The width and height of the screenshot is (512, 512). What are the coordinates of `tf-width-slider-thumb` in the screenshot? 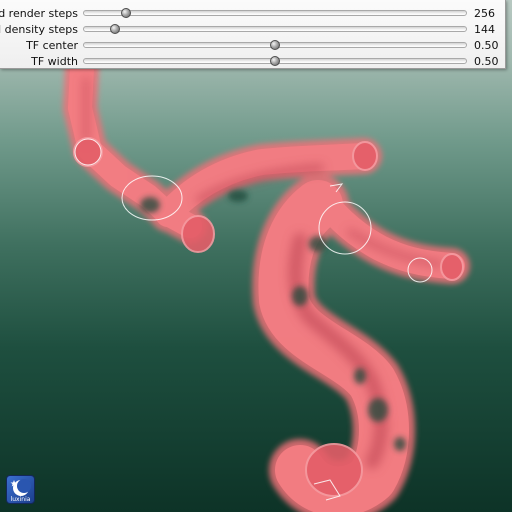 It's located at (275, 61).